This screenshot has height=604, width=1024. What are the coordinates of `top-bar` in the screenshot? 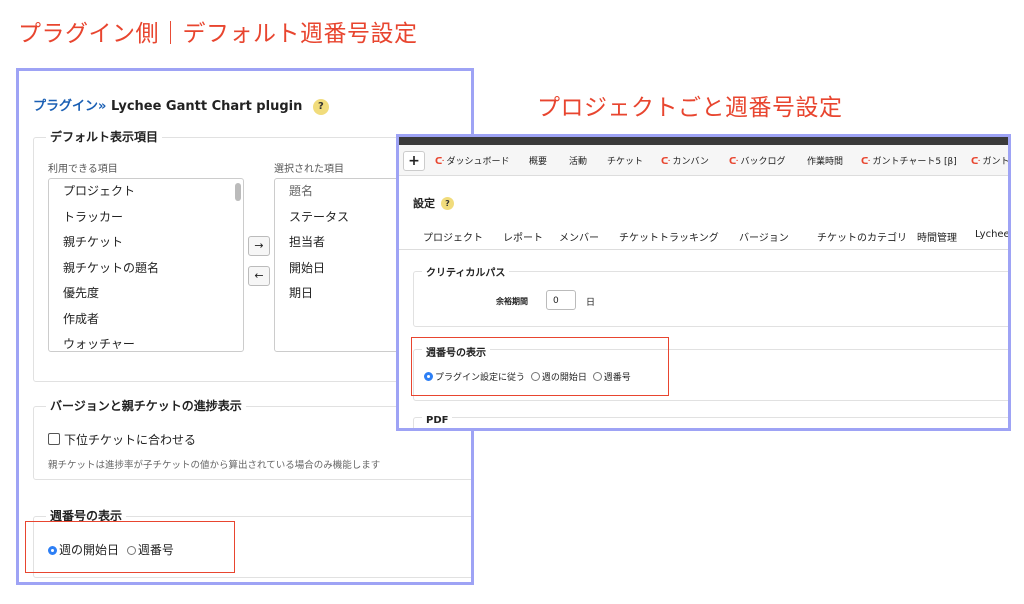 It's located at (703, 141).